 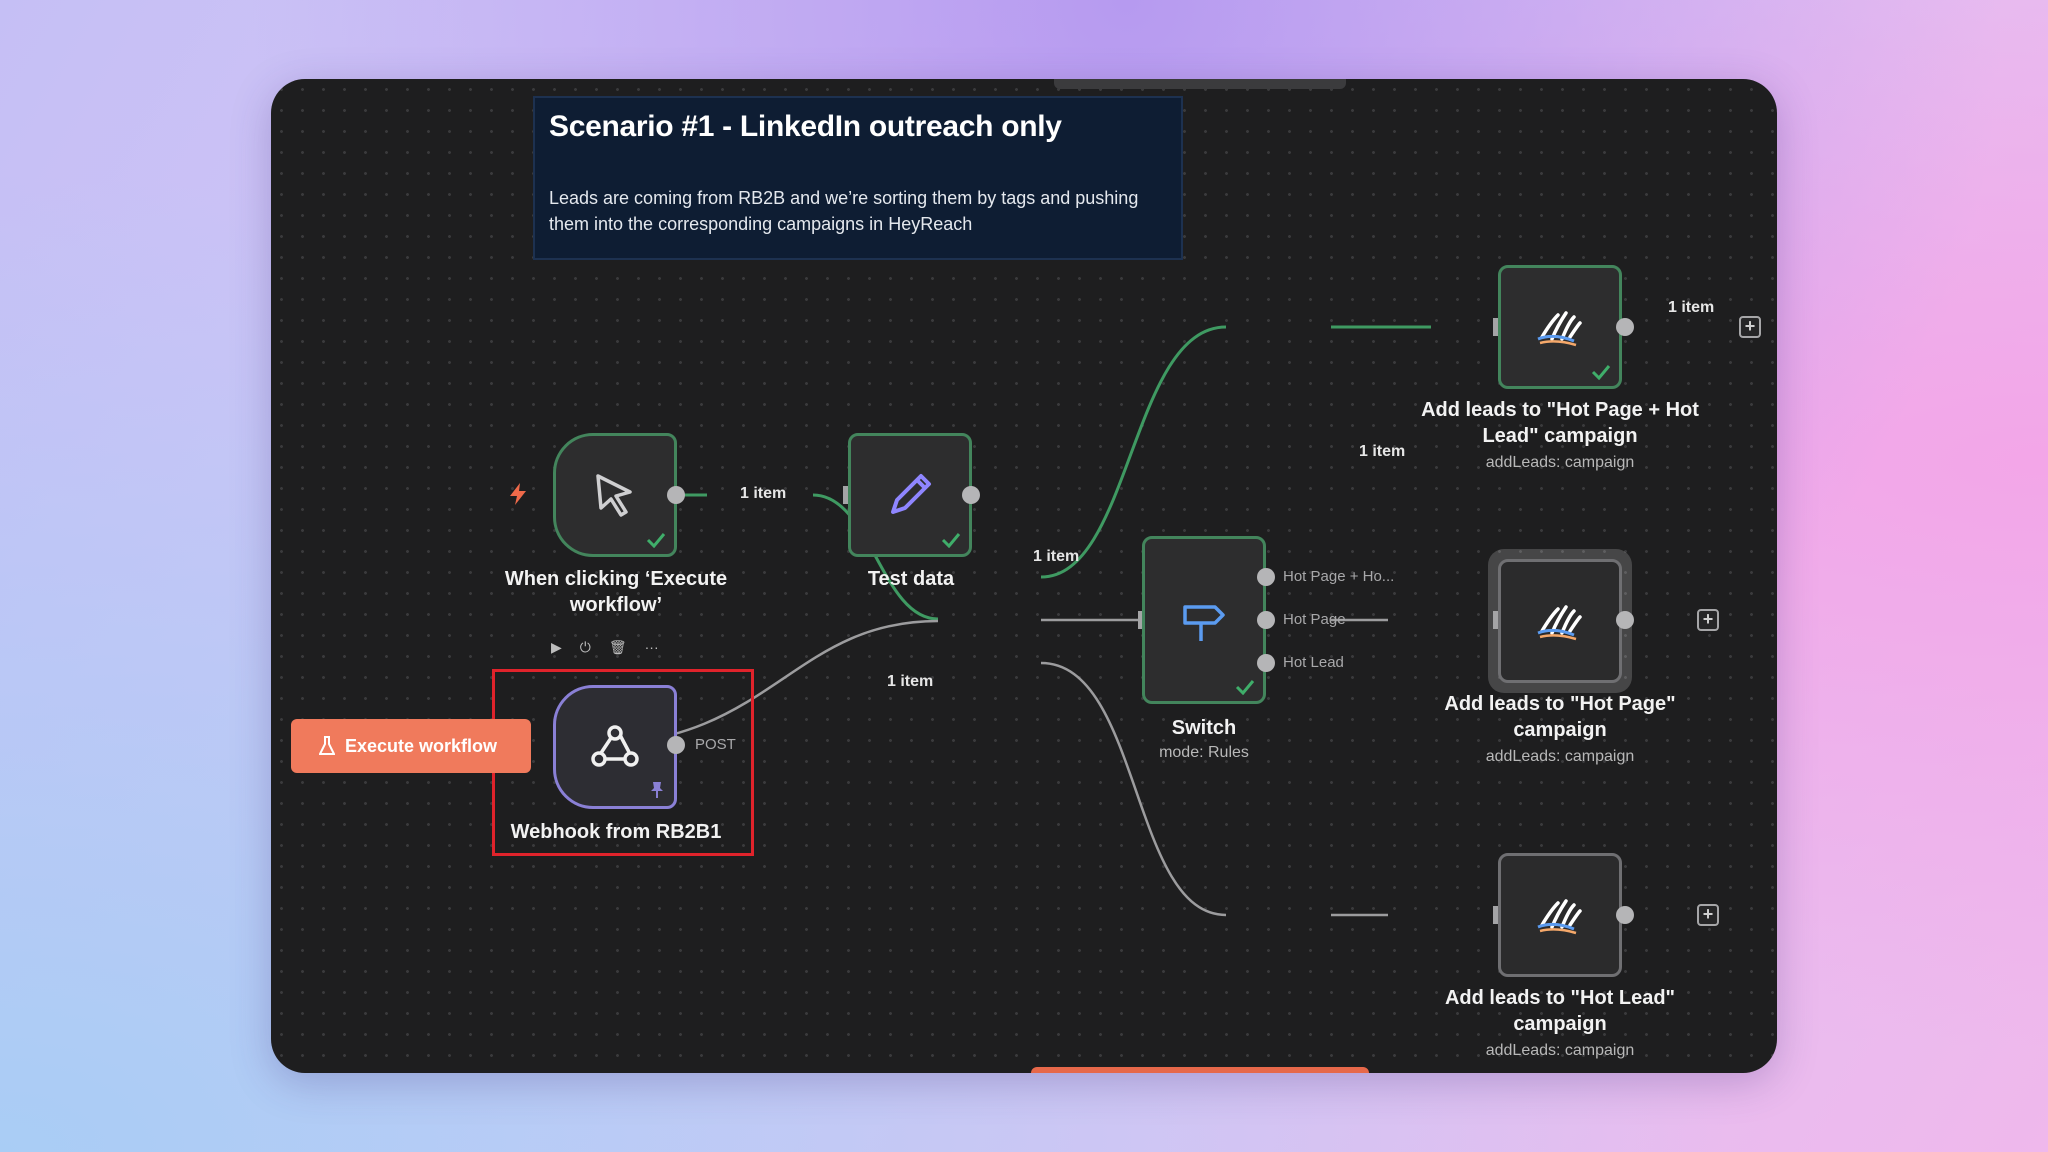 What do you see at coordinates (1560, 756) in the screenshot?
I see `node-subtitle-hr2: addLeads: campaign` at bounding box center [1560, 756].